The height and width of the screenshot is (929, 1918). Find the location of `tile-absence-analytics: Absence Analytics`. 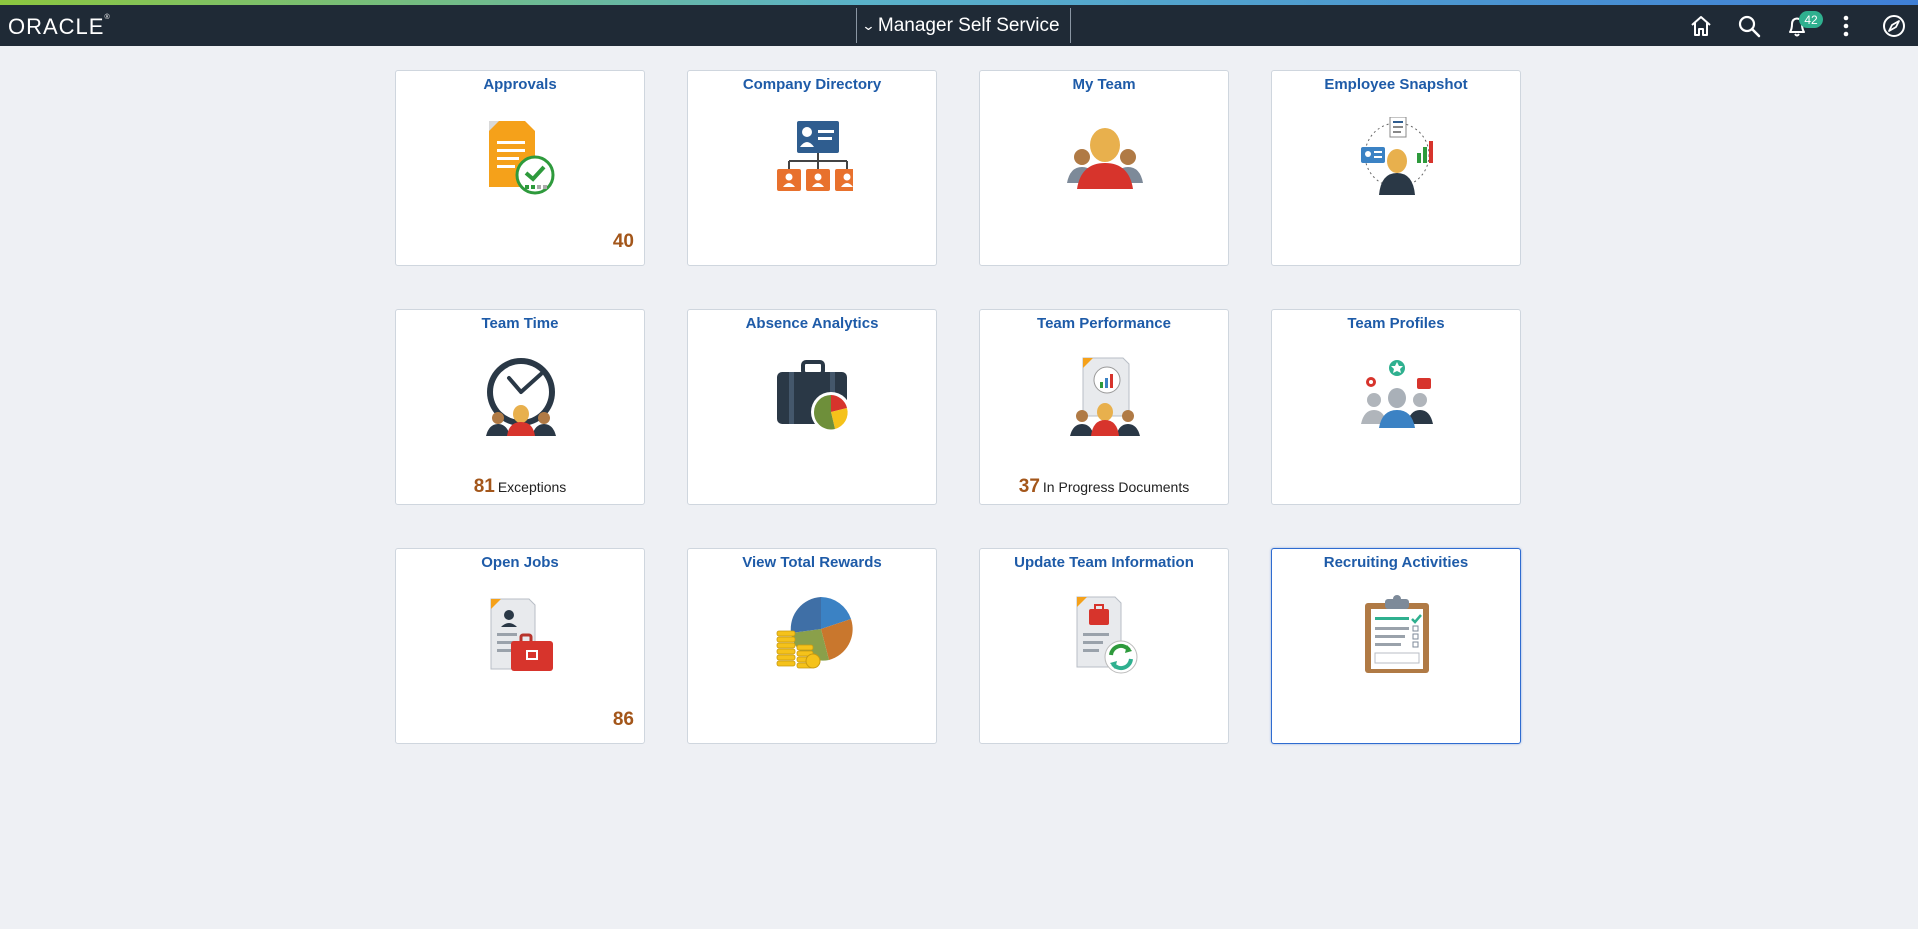

tile-absence-analytics: Absence Analytics is located at coordinates (812, 407).